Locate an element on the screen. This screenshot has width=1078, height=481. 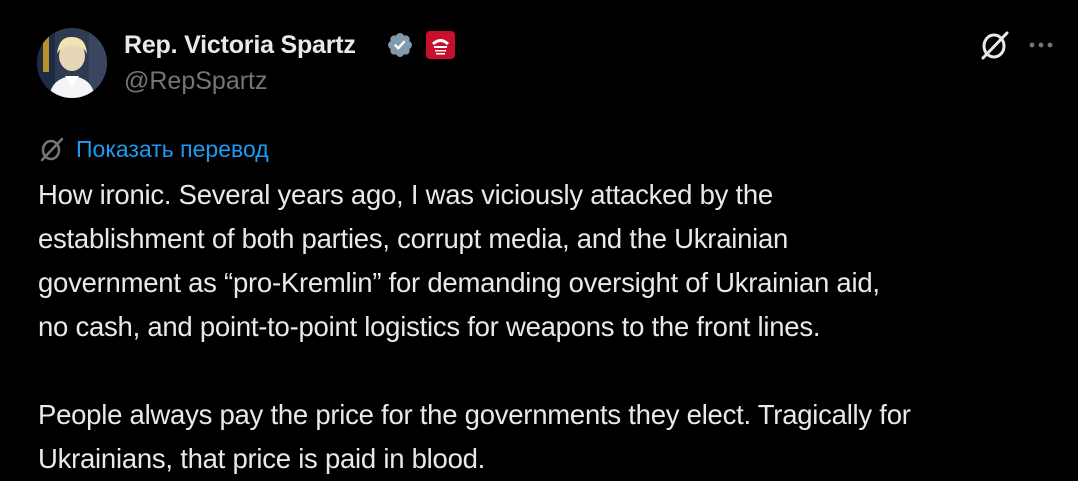
paragraph-break is located at coordinates (553, 371).